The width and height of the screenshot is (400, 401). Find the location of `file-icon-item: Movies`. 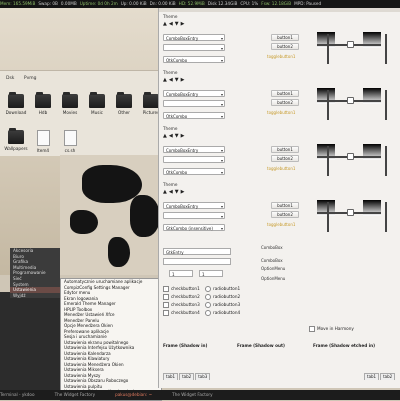

file-icon-item: Movies is located at coordinates (70, 103).